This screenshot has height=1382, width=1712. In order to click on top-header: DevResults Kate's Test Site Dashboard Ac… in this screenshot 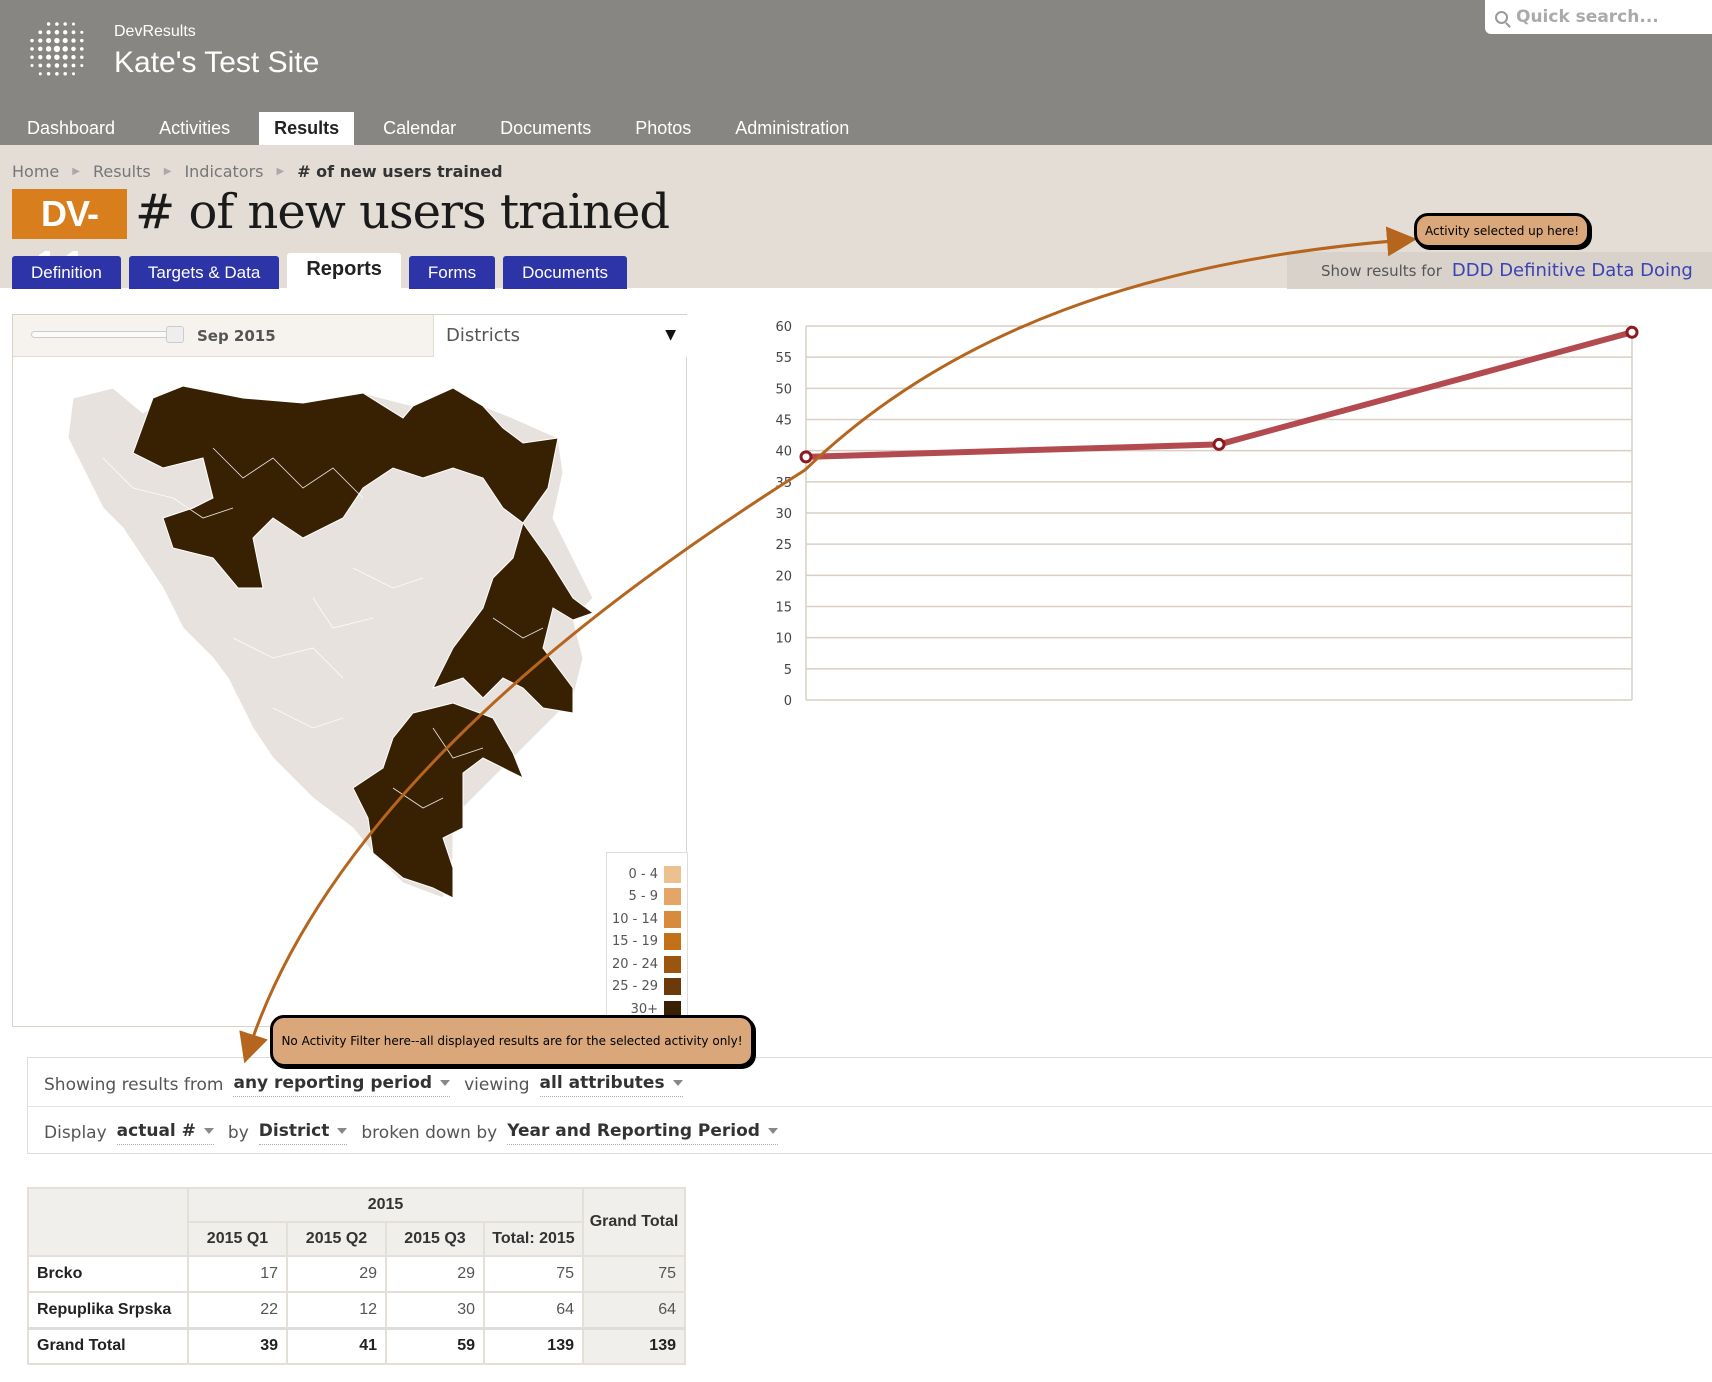, I will do `click(856, 73)`.